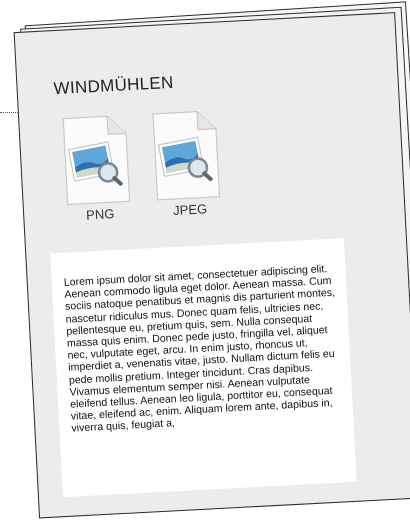 The width and height of the screenshot is (410, 528). I want to click on jpeg-file: JPEG, so click(188, 168).